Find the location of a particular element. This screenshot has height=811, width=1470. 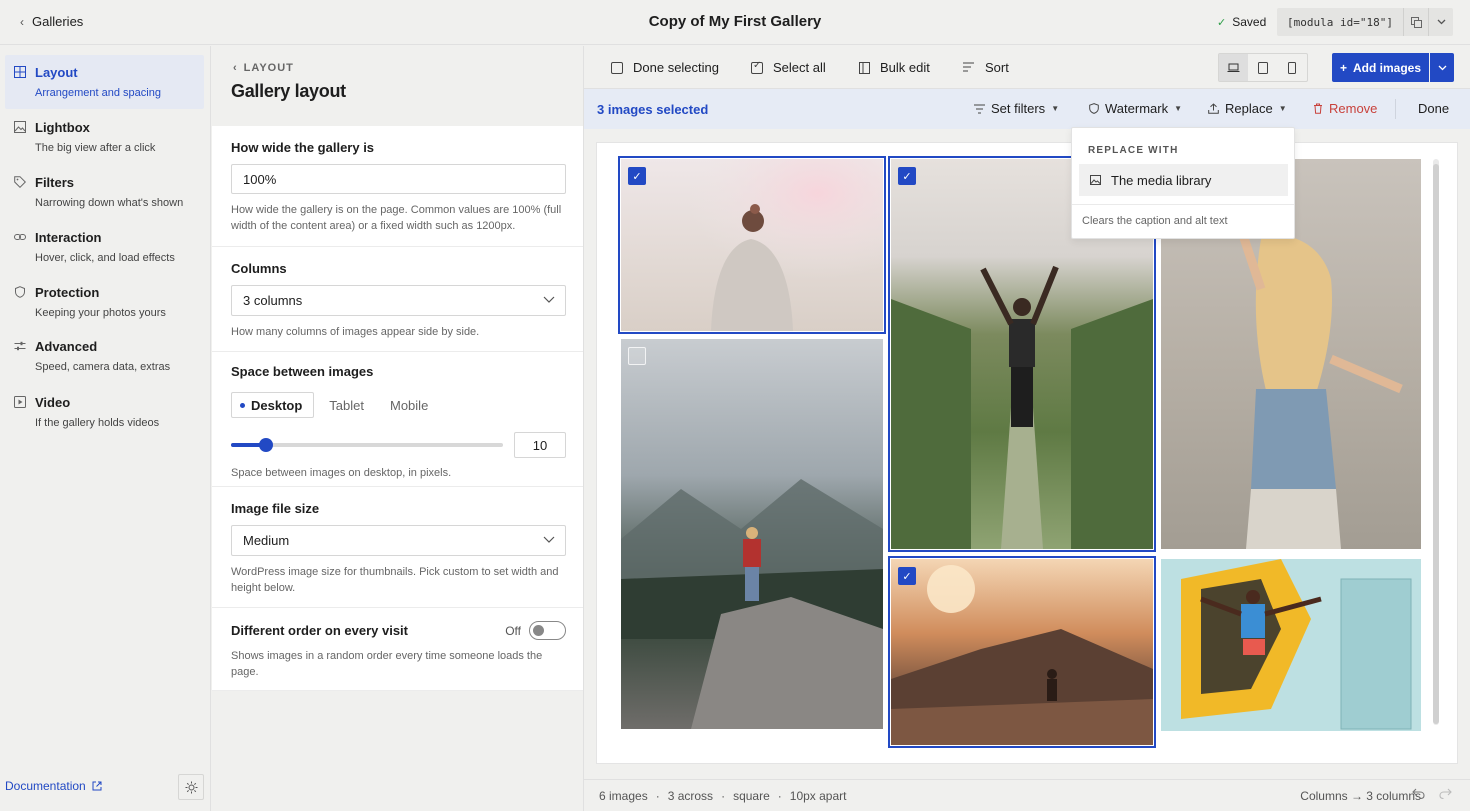

columns-value: 3 columns is located at coordinates (273, 300).